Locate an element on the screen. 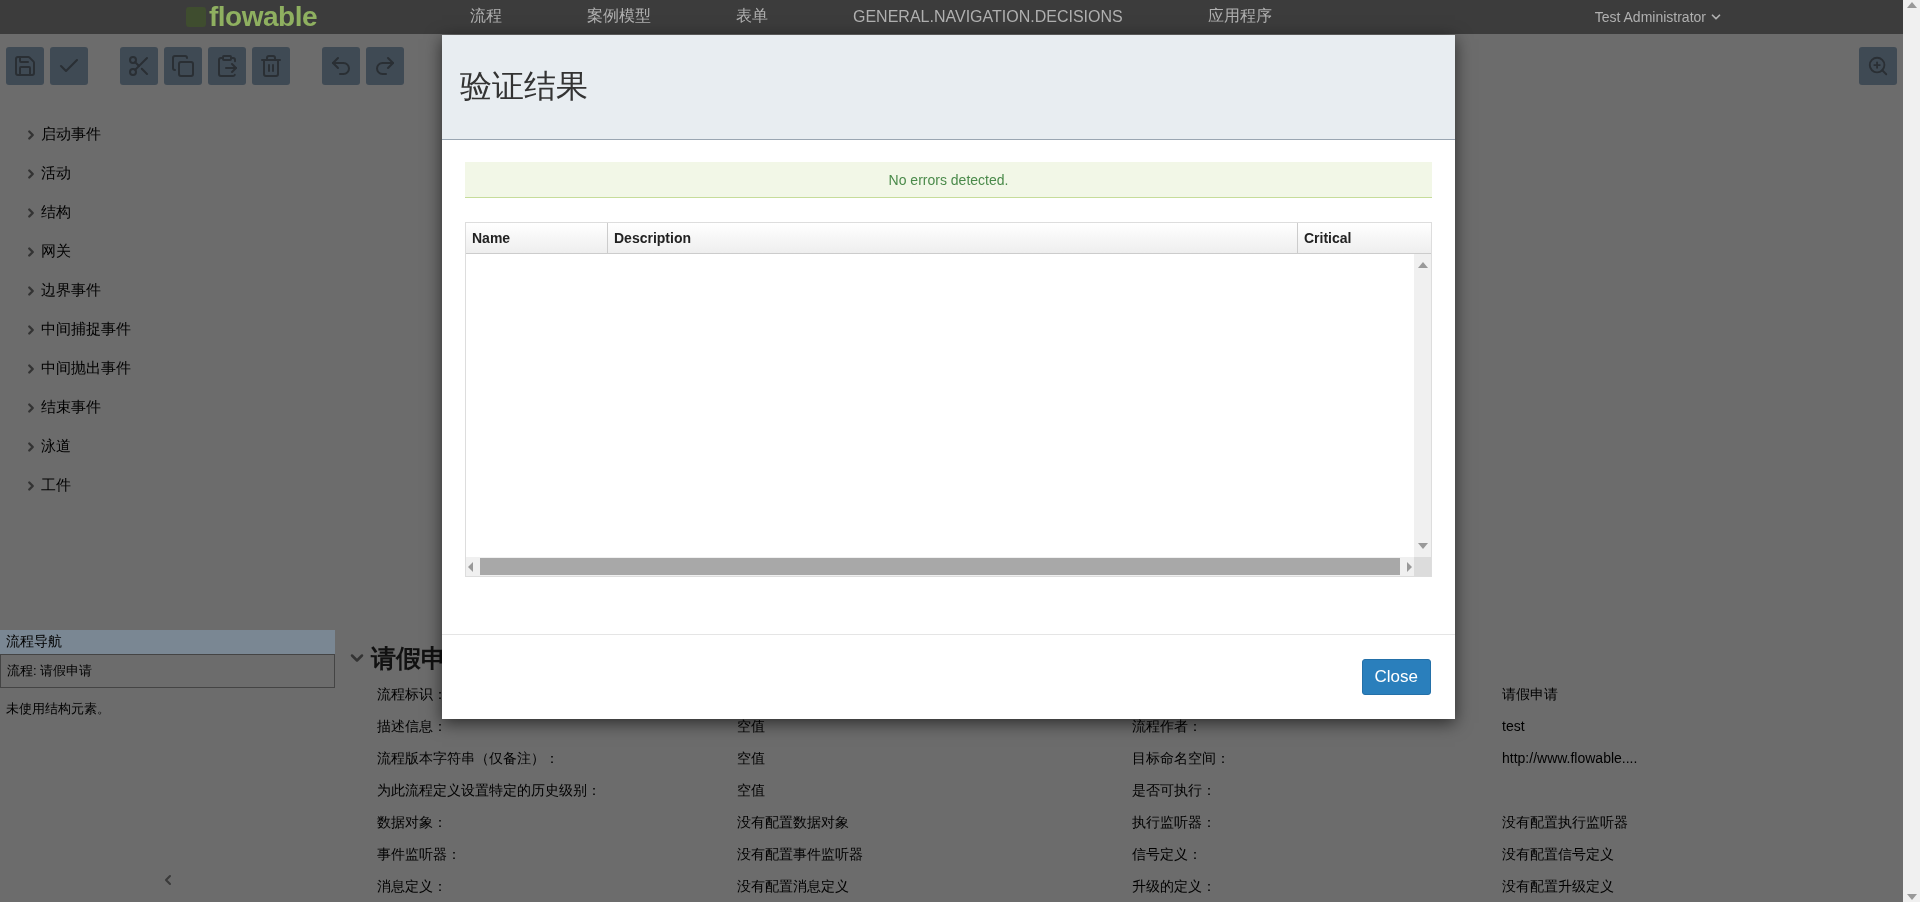 Image resolution: width=1920 pixels, height=902 pixels. property-value: 没有配置执行监听器 is located at coordinates (1565, 821).